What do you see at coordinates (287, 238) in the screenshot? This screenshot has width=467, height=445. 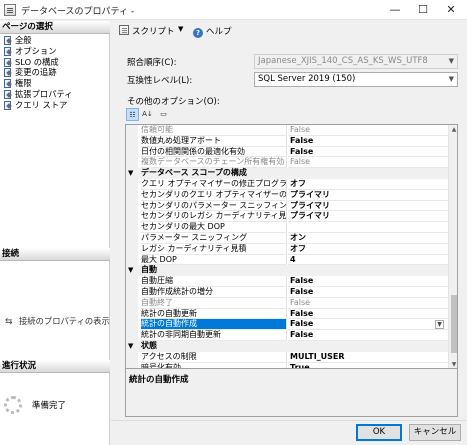 I see `property-row: パラメーター スニッフィング オン` at bounding box center [287, 238].